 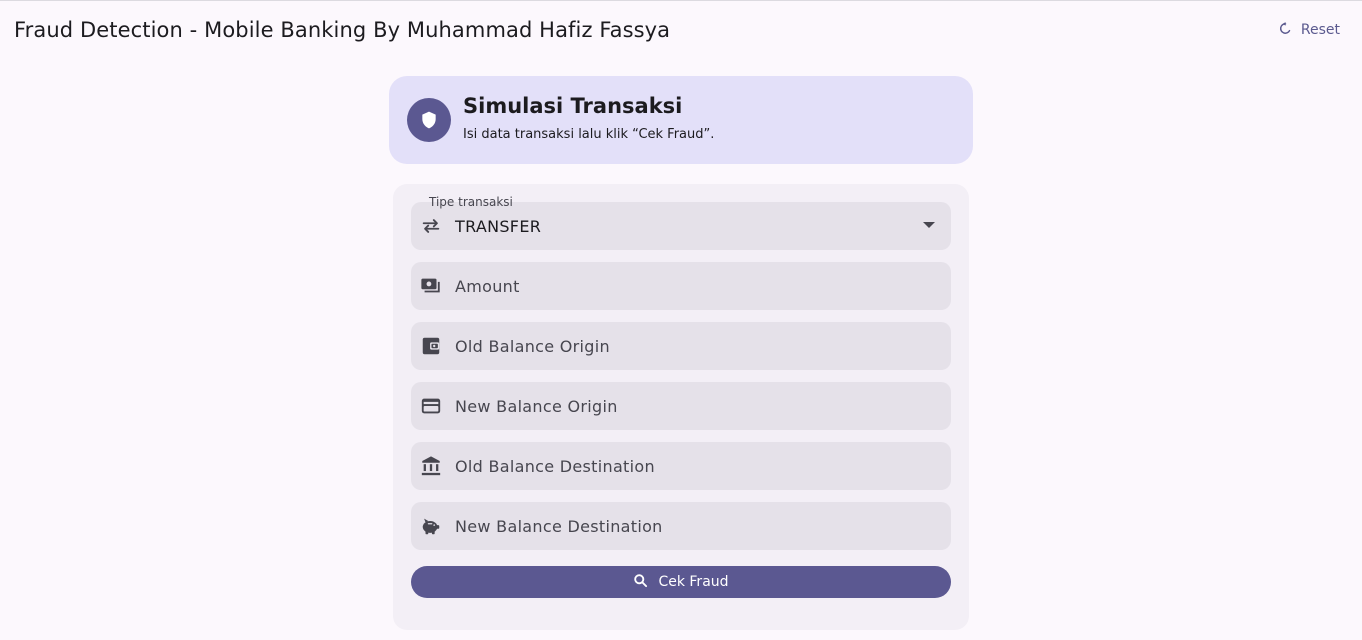 I want to click on wallet-icon, so click(x=431, y=346).